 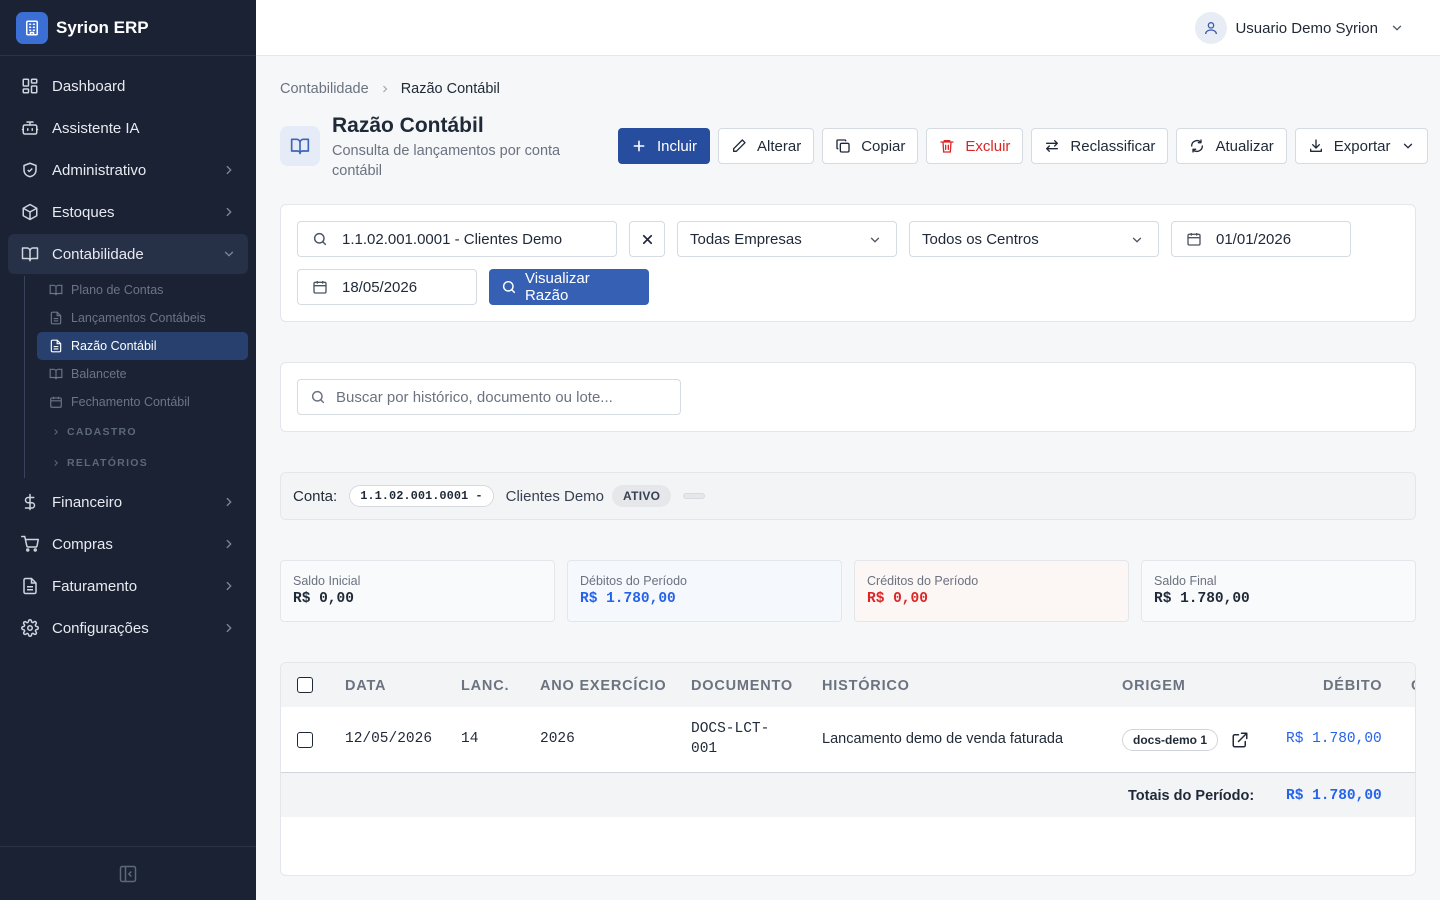 I want to click on creditos-value: R$ 0,00, so click(x=897, y=599).